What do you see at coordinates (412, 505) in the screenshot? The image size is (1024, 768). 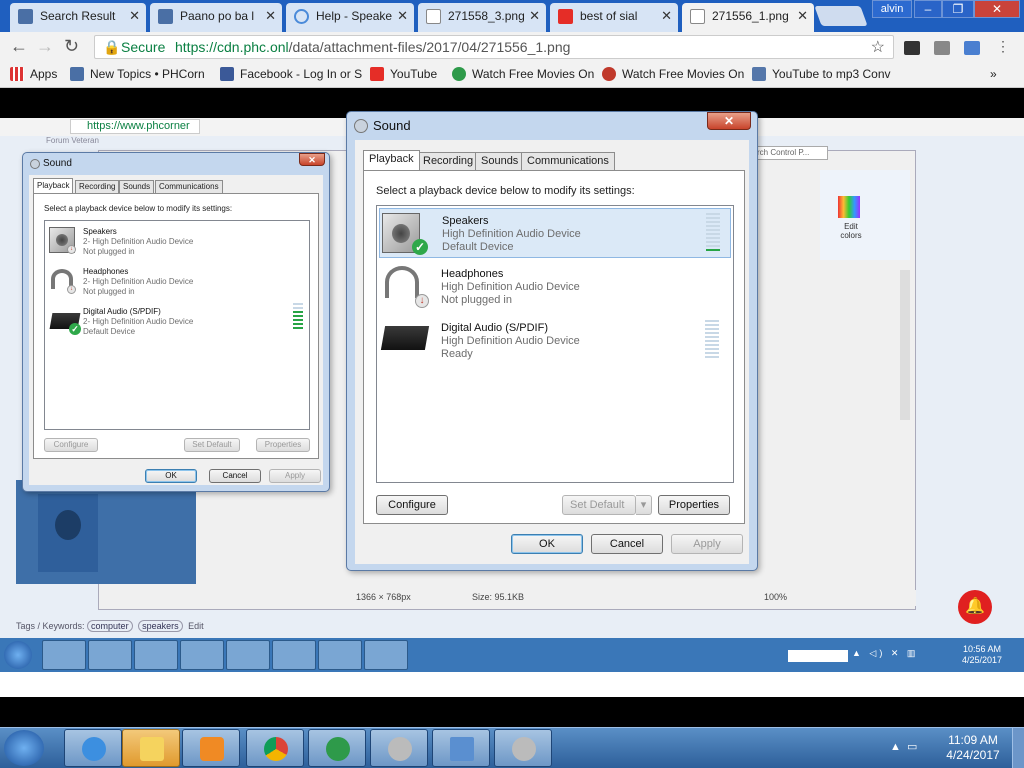 I see `configure-button: Configure` at bounding box center [412, 505].